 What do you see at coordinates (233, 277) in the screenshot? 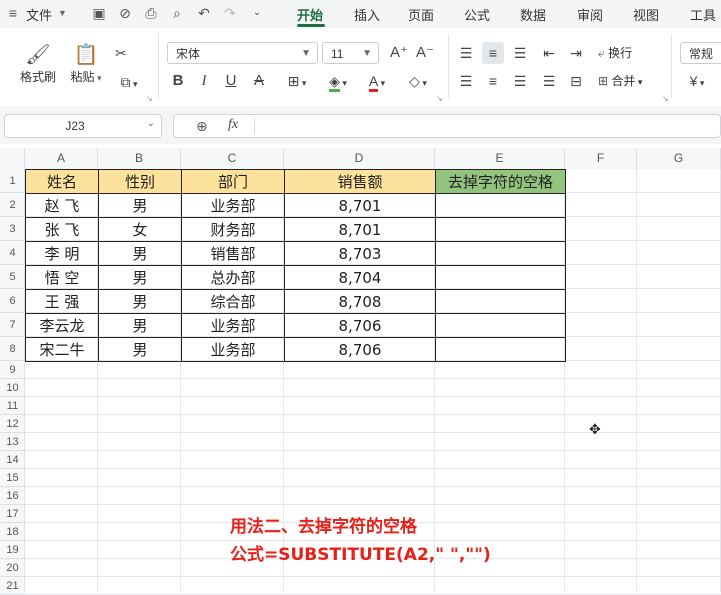
I see `cell-c5: 总办部` at bounding box center [233, 277].